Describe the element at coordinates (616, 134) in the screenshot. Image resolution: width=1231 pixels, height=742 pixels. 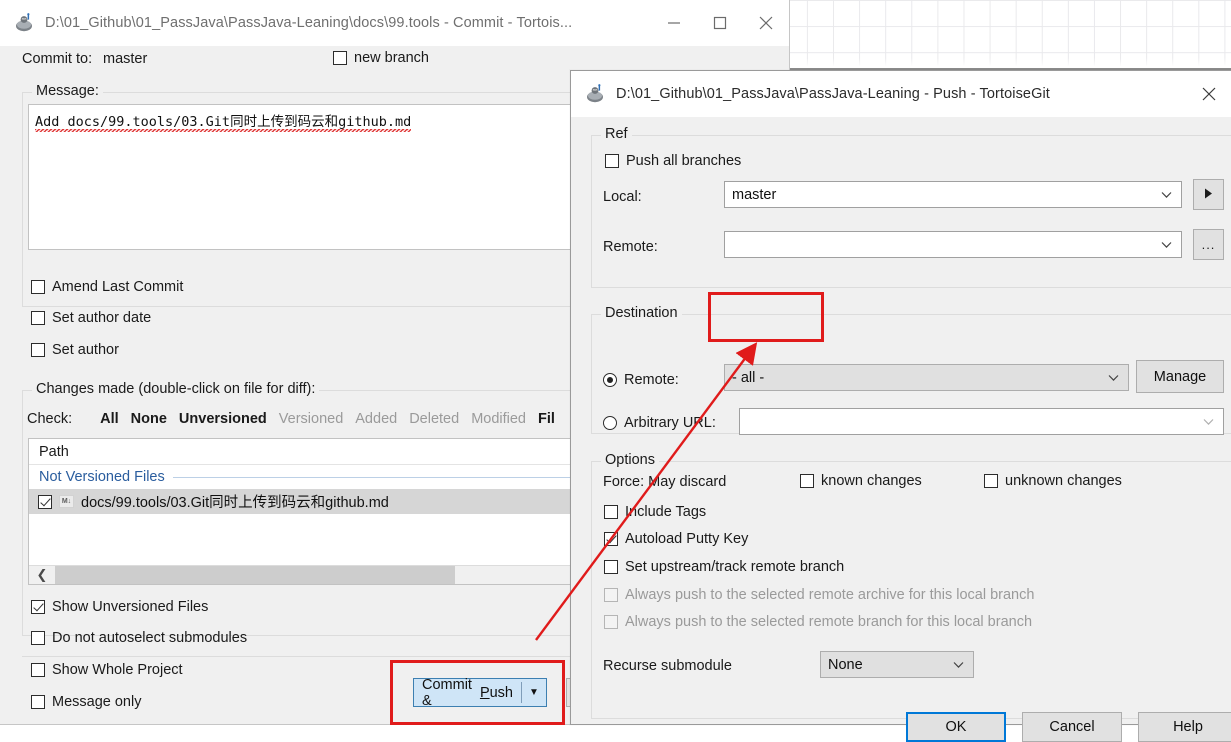
I see `ref-group-title: Ref` at that location.